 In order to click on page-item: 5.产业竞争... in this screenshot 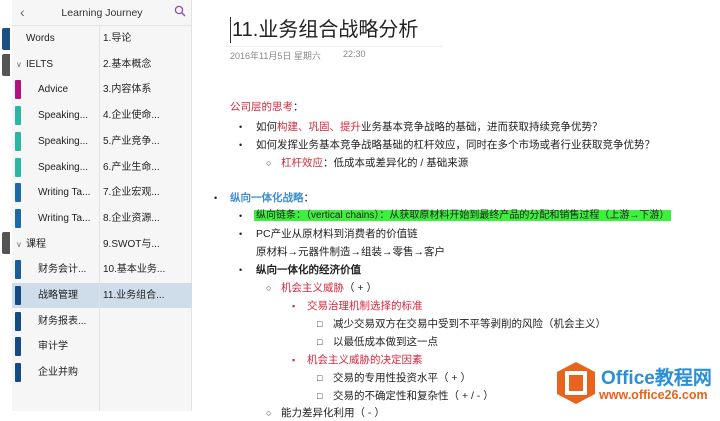, I will do `click(146, 141)`.